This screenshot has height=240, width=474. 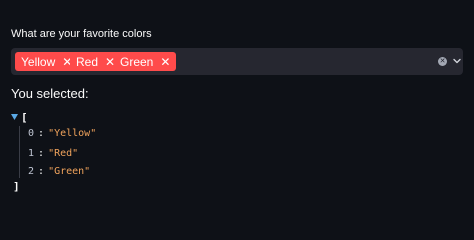 What do you see at coordinates (81, 34) in the screenshot?
I see `multiselect-label: What are your favorite colors` at bounding box center [81, 34].